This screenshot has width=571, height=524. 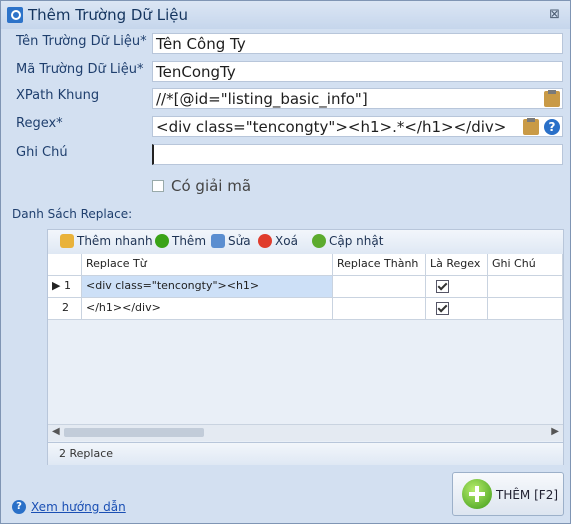 What do you see at coordinates (552, 127) in the screenshot?
I see `regex-help-icon: ?` at bounding box center [552, 127].